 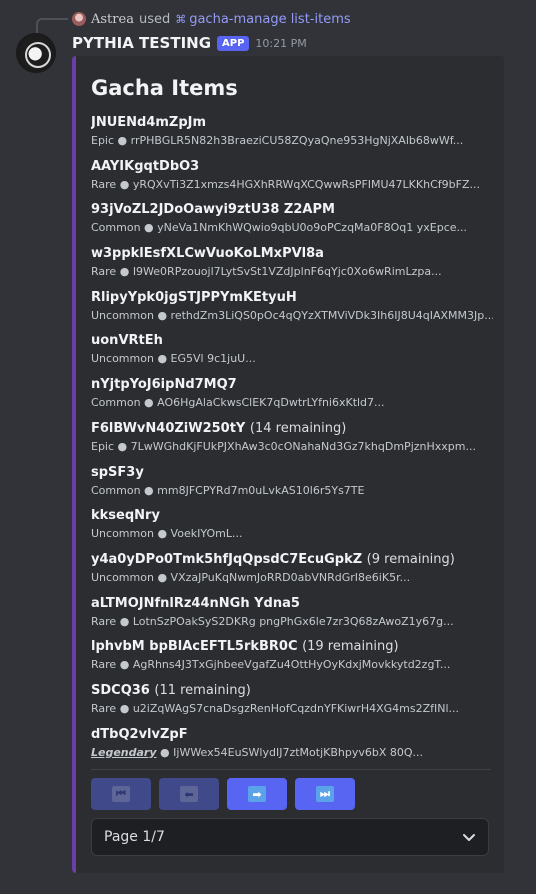 I want to click on item-name-text: w3ppklEsfXLCwVuoKoLMxPVl8a, so click(x=207, y=254).